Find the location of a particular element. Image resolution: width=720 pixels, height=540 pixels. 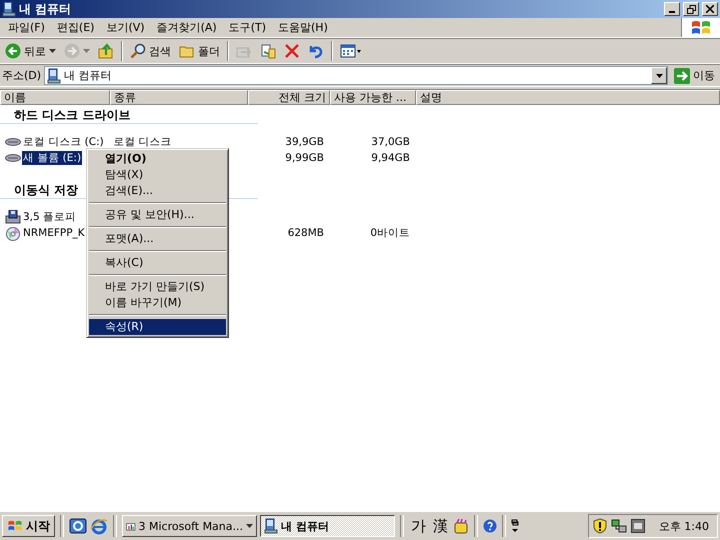

close-icon is located at coordinates (710, 9).